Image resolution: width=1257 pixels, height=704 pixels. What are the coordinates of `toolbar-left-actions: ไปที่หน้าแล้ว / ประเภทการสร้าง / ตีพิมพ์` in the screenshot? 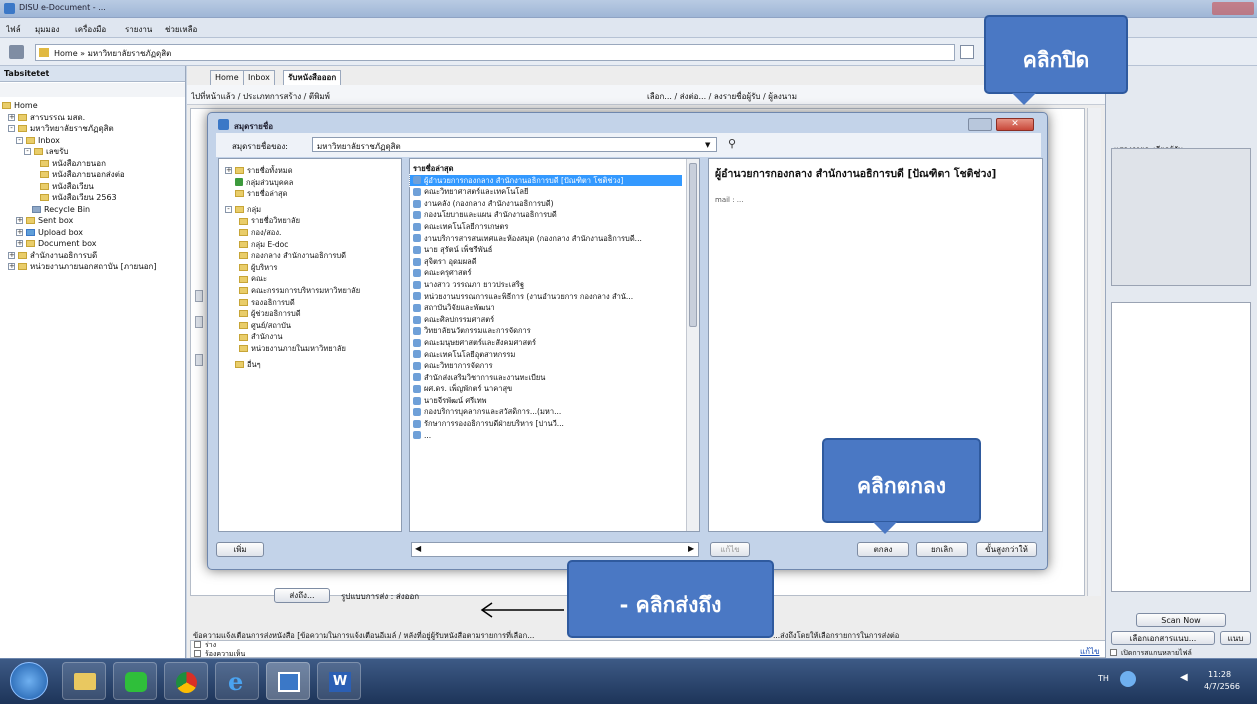 It's located at (260, 96).